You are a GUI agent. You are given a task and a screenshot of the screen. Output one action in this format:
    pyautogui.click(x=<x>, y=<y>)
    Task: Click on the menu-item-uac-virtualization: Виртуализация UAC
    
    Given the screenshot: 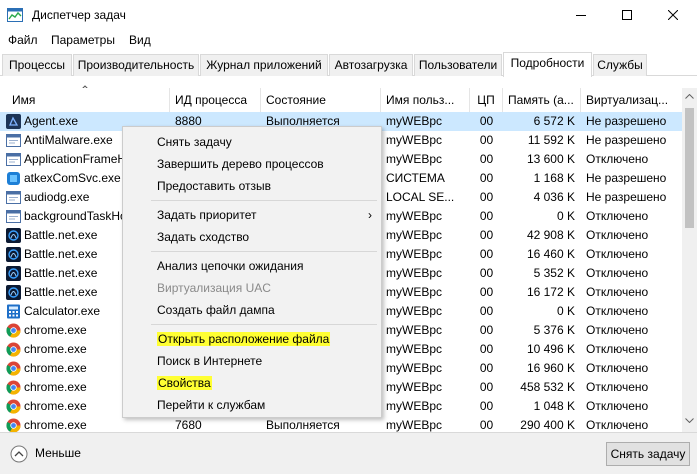 What is the action you would take?
    pyautogui.click(x=214, y=288)
    